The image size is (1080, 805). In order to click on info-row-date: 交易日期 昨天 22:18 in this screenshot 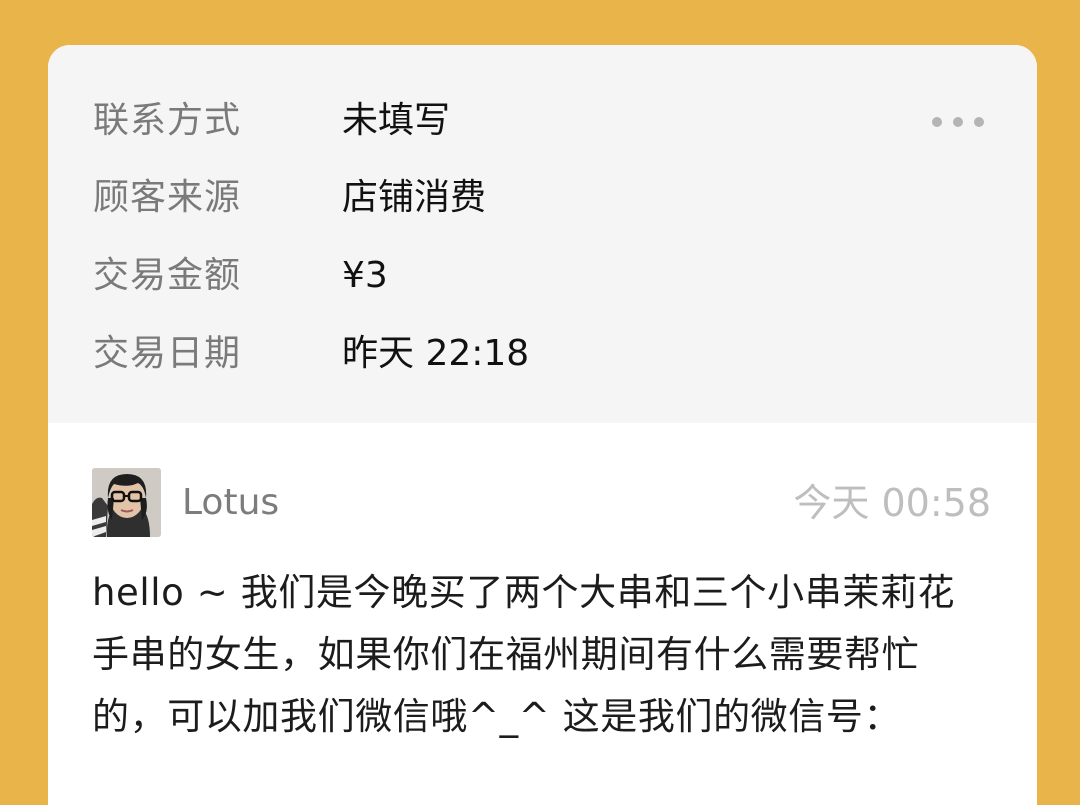, I will do `click(542, 354)`.